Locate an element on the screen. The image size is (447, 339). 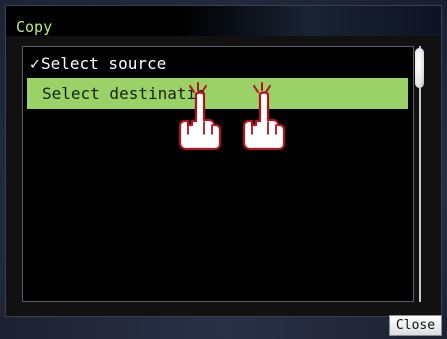
check-icon: ✓ is located at coordinates (35, 63).